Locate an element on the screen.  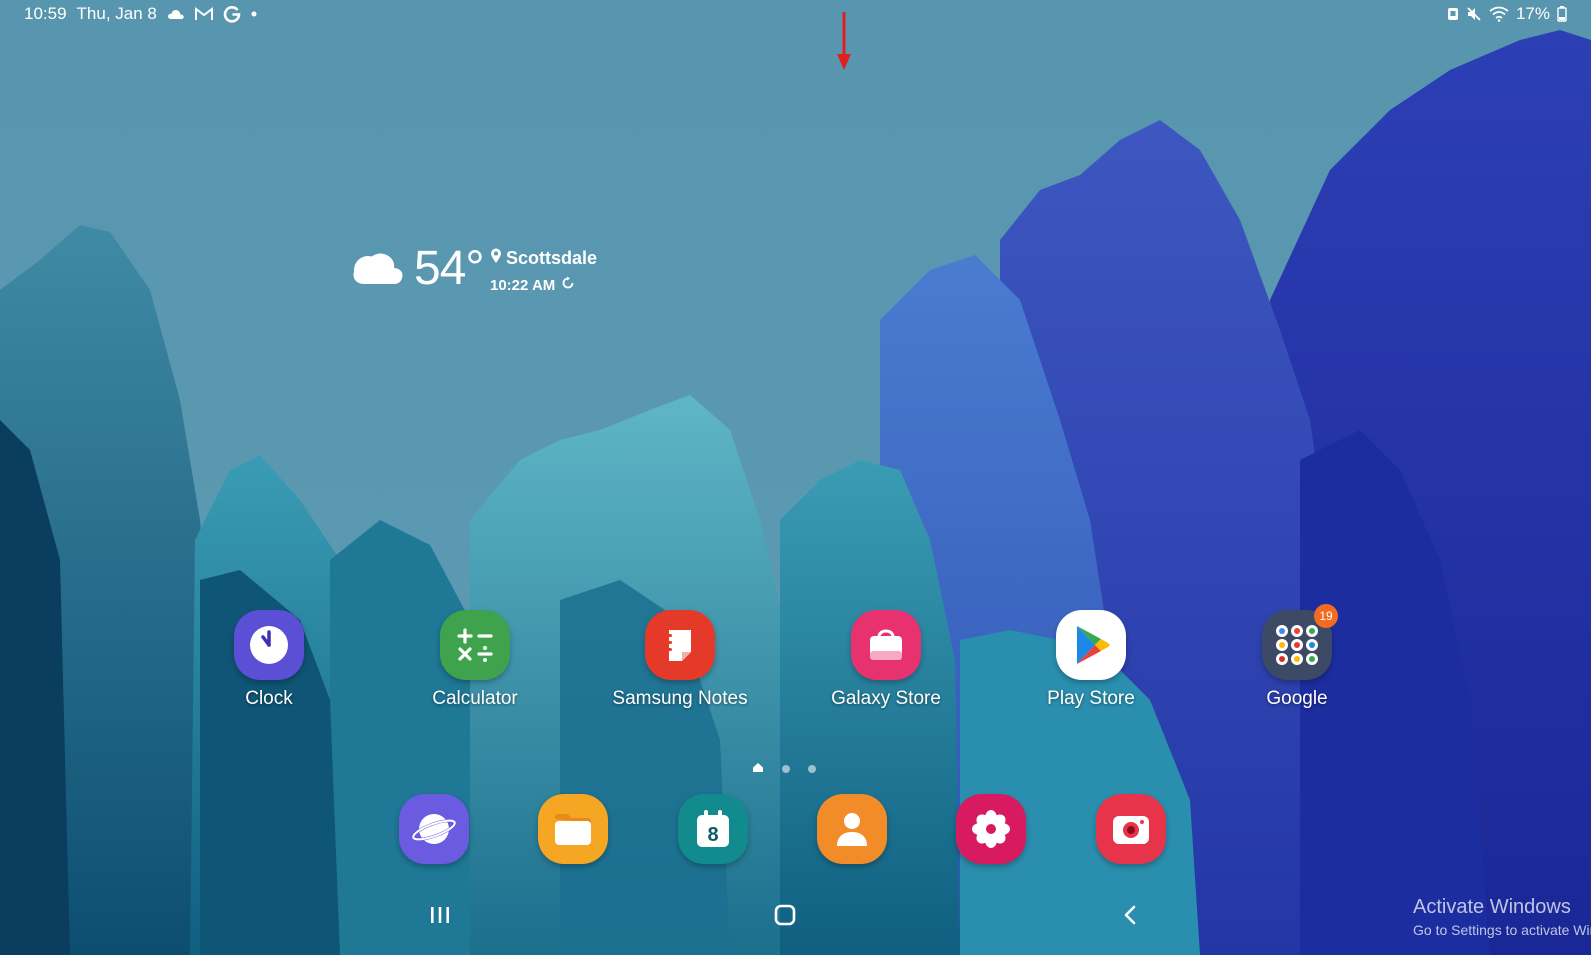
home-button is located at coordinates (785, 915).